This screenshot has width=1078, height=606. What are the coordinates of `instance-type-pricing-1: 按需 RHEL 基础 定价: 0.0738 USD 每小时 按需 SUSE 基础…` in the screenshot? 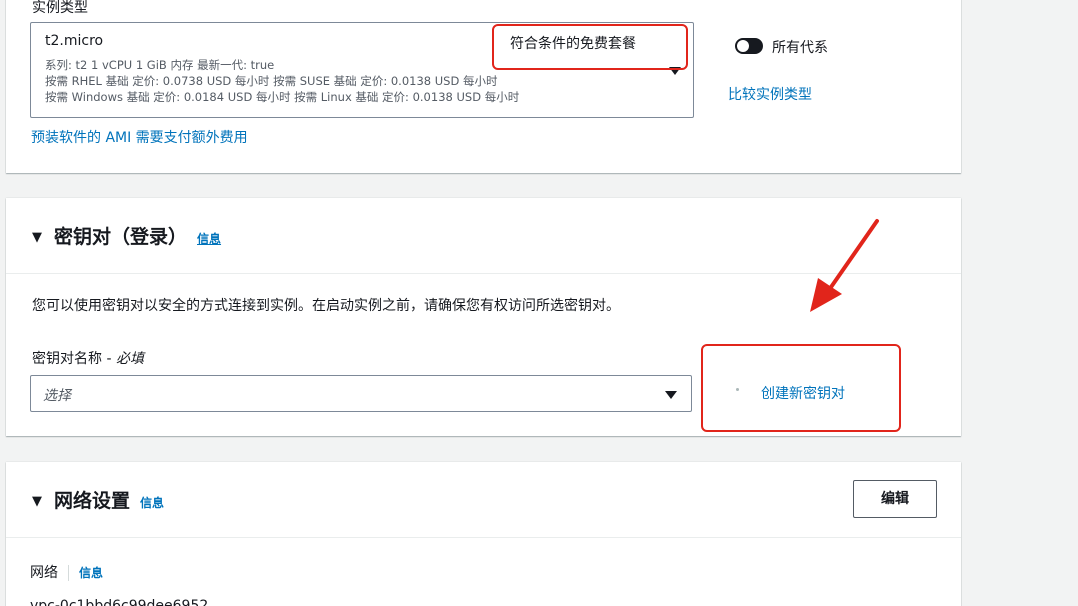 It's located at (271, 81).